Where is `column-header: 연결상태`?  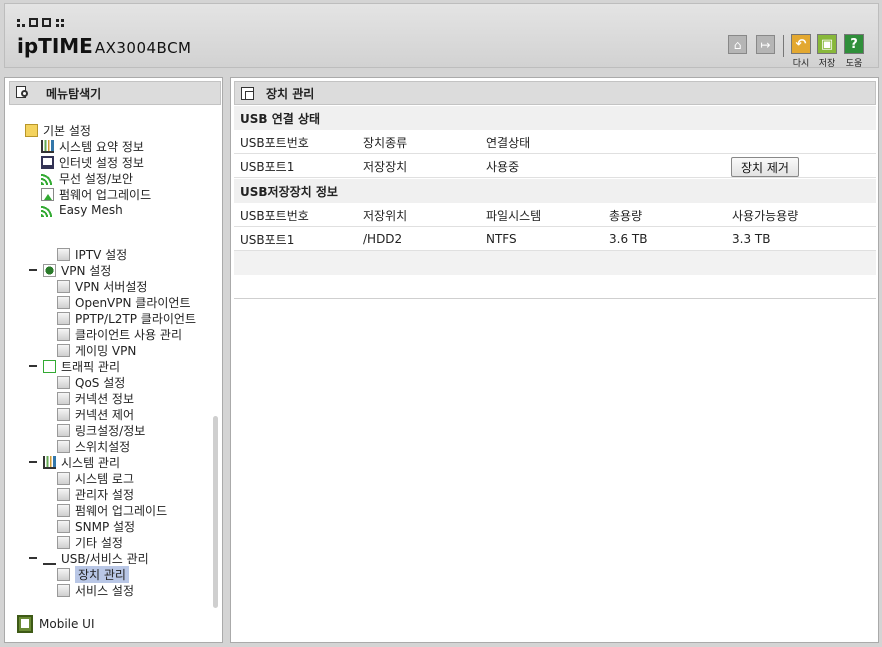
column-header: 연결상태 is located at coordinates (508, 142).